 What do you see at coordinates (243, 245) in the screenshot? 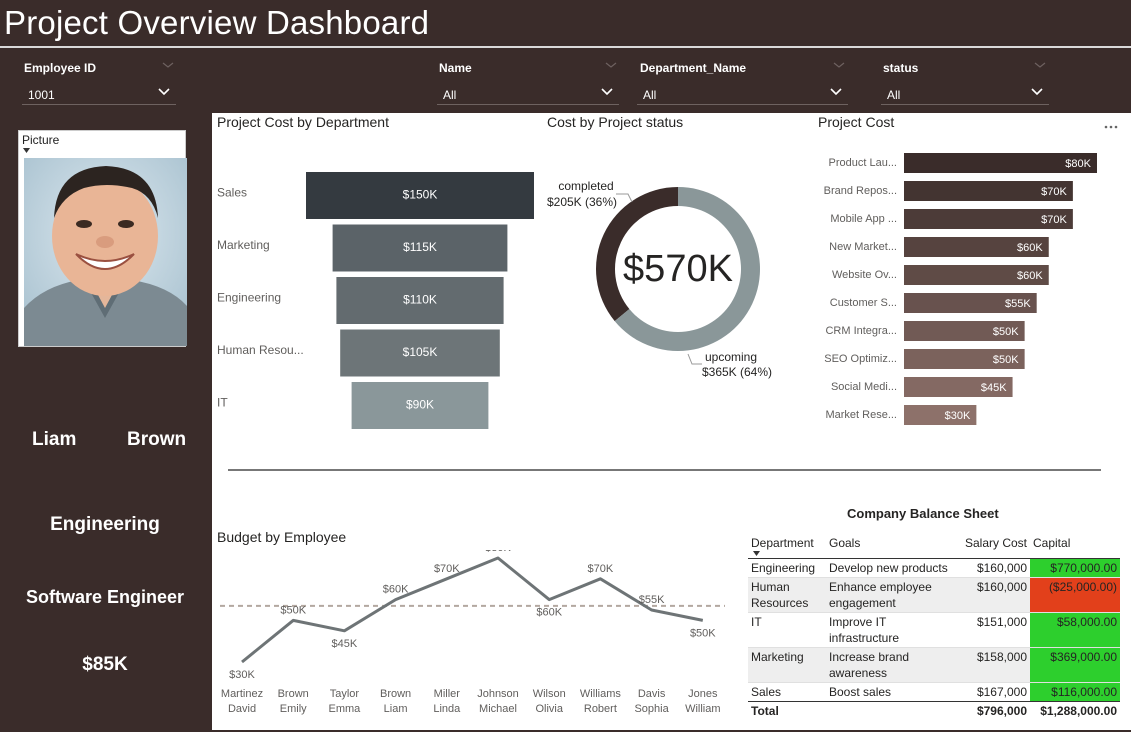
I see `funnel-category-label: Marketing` at bounding box center [243, 245].